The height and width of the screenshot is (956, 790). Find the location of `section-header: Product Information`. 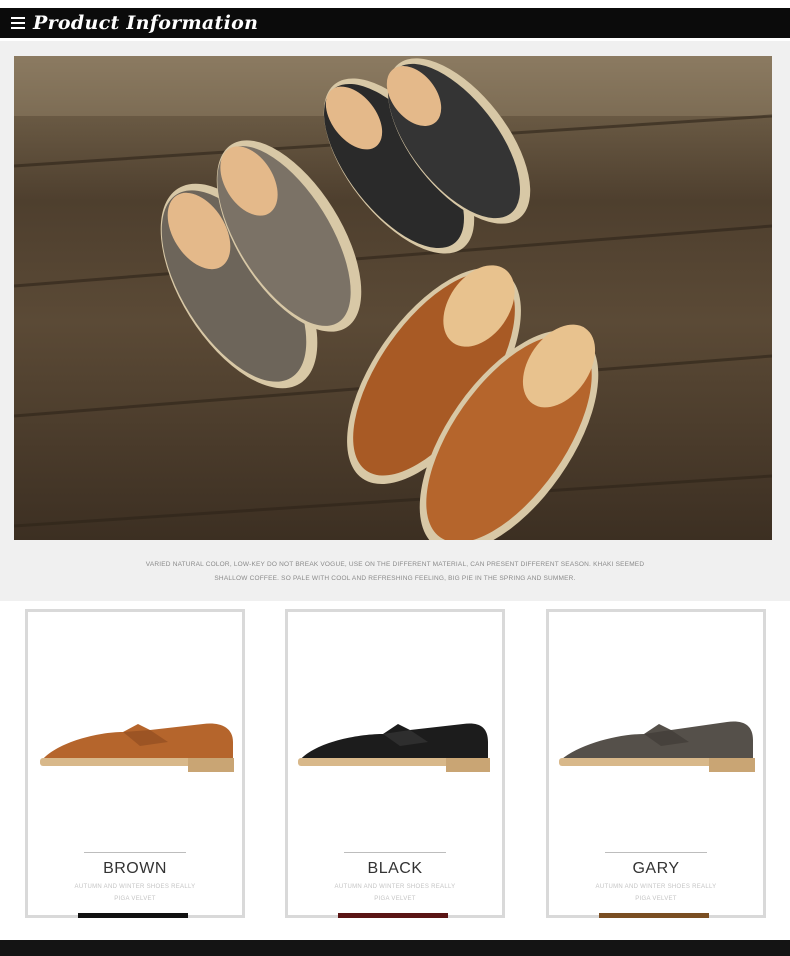

section-header: Product Information is located at coordinates (395, 23).